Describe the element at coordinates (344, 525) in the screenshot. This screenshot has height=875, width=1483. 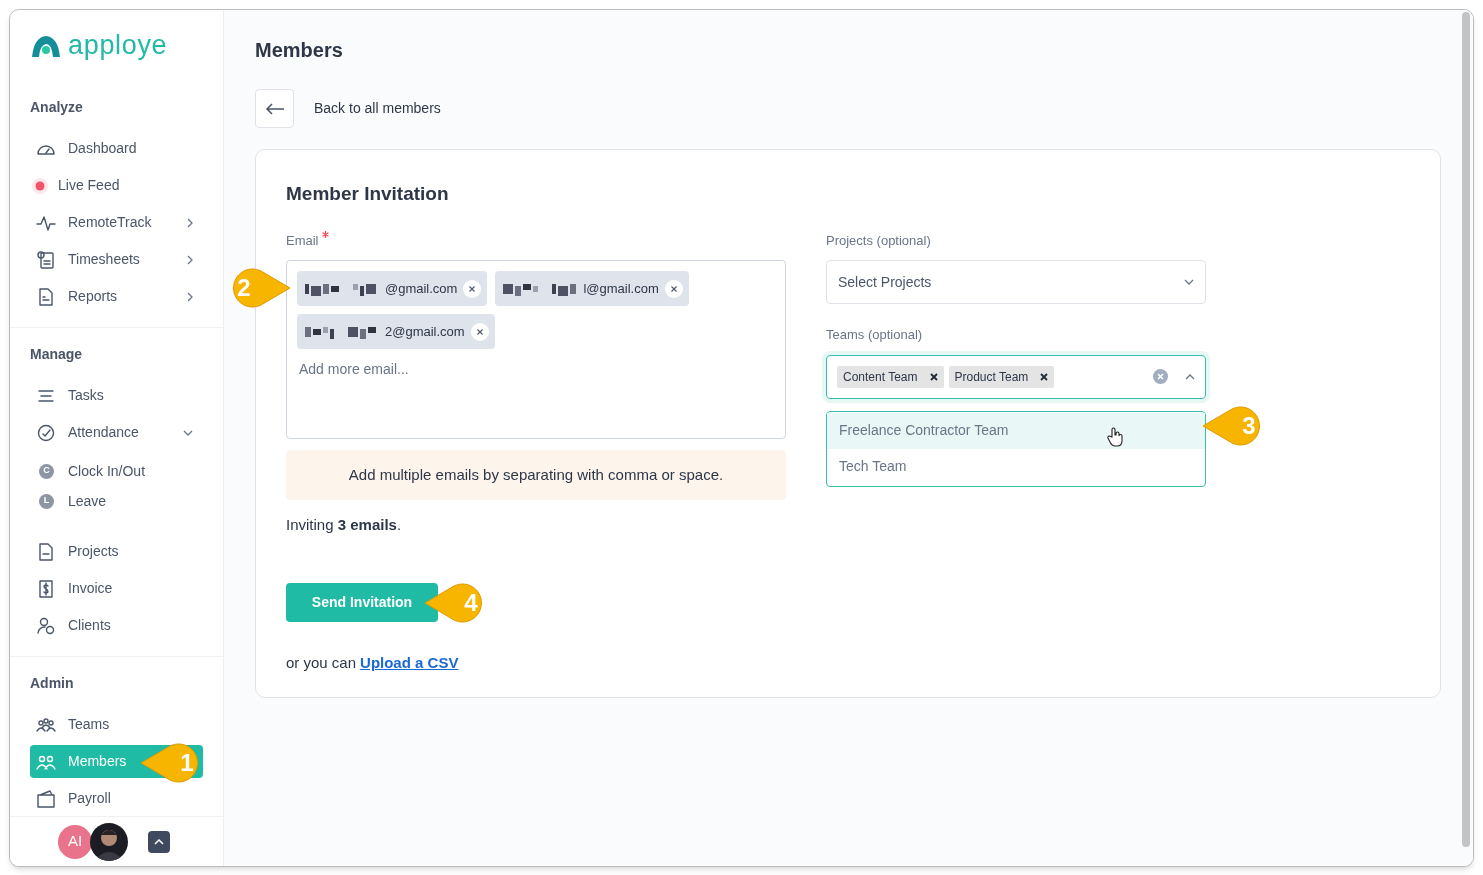
I see `invite-summary: Inviting 3 emails.` at that location.